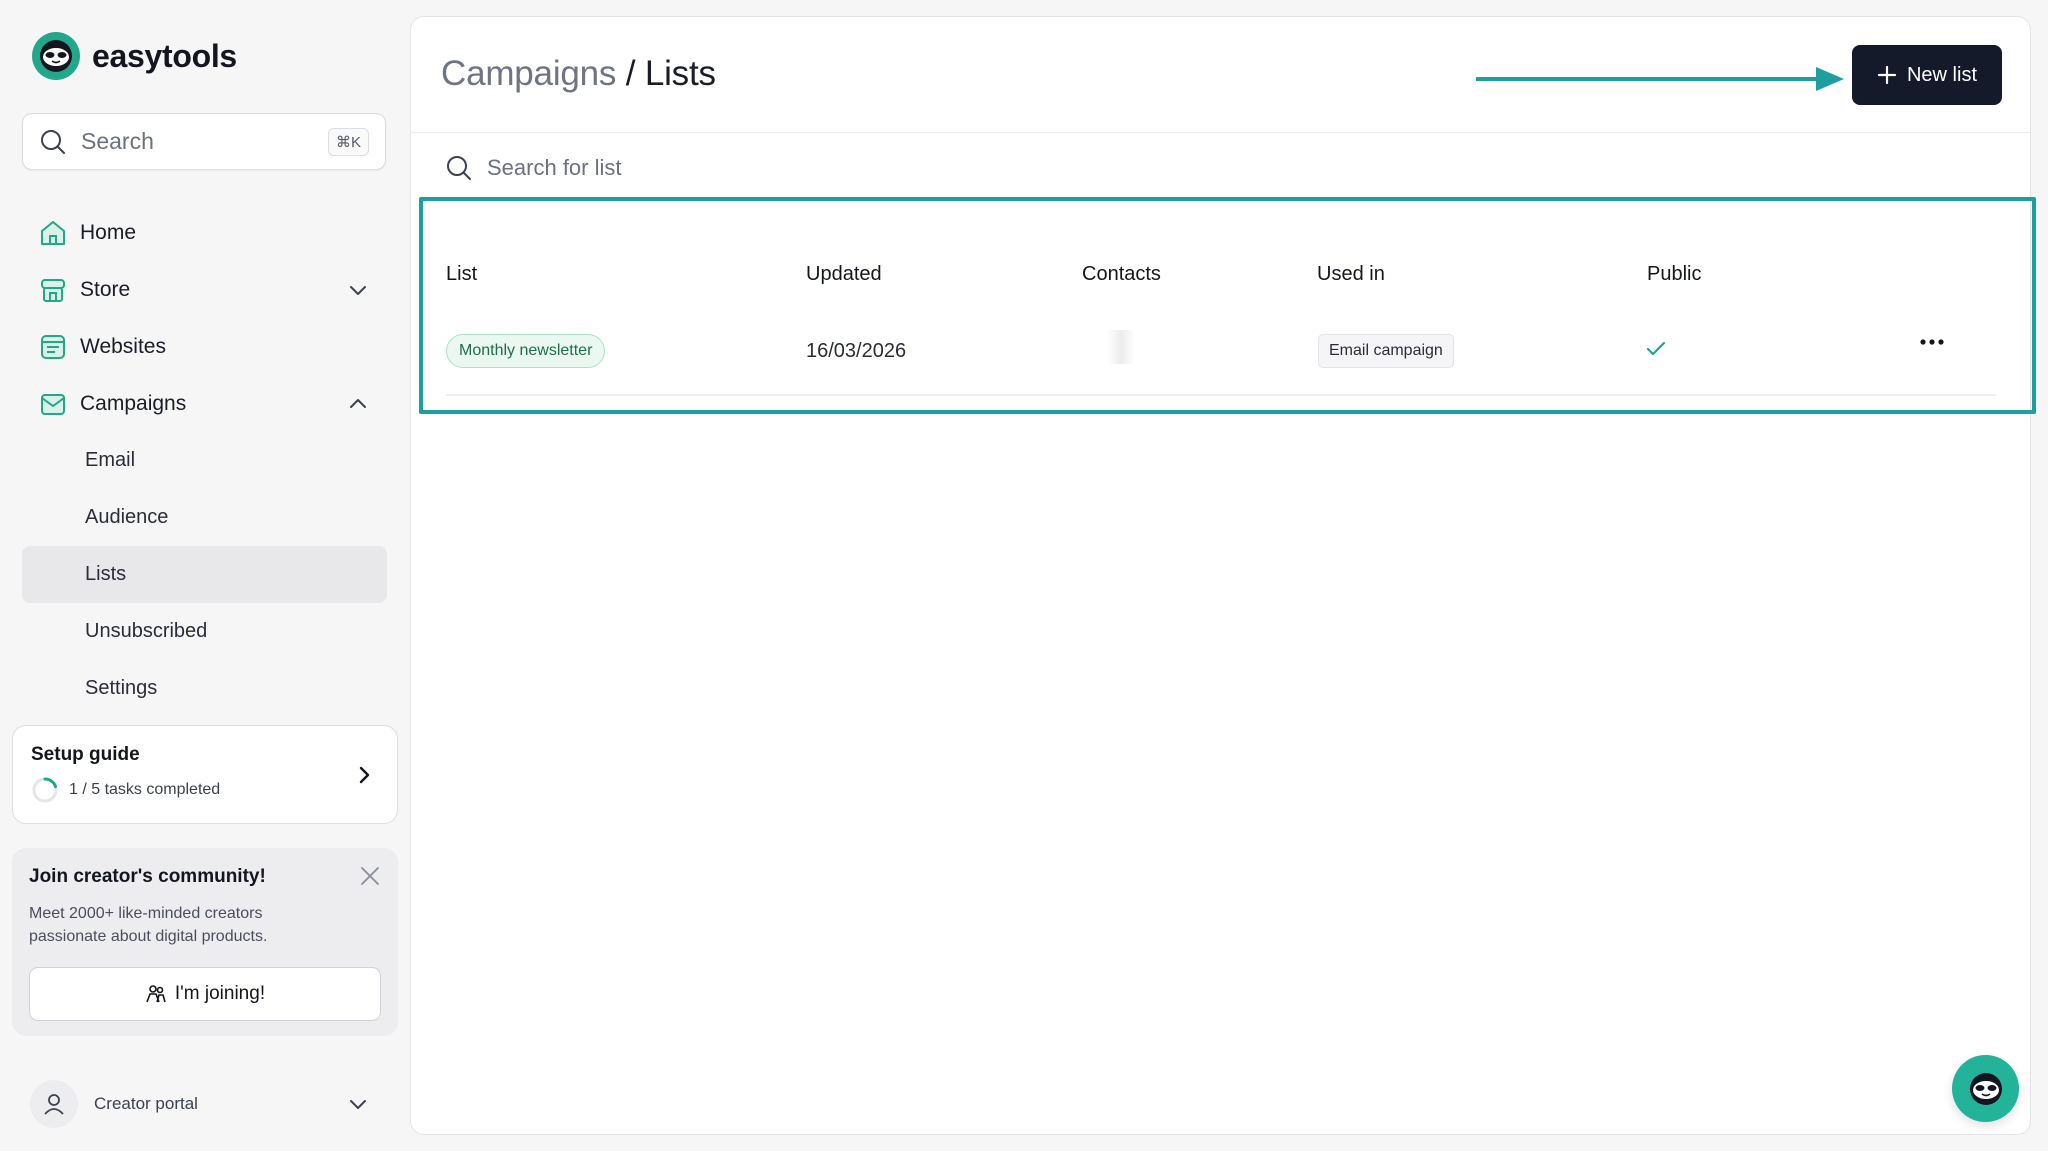 Image resolution: width=2048 pixels, height=1151 pixels. I want to click on sidebar-subitem-label: Unsubscribed, so click(146, 631).